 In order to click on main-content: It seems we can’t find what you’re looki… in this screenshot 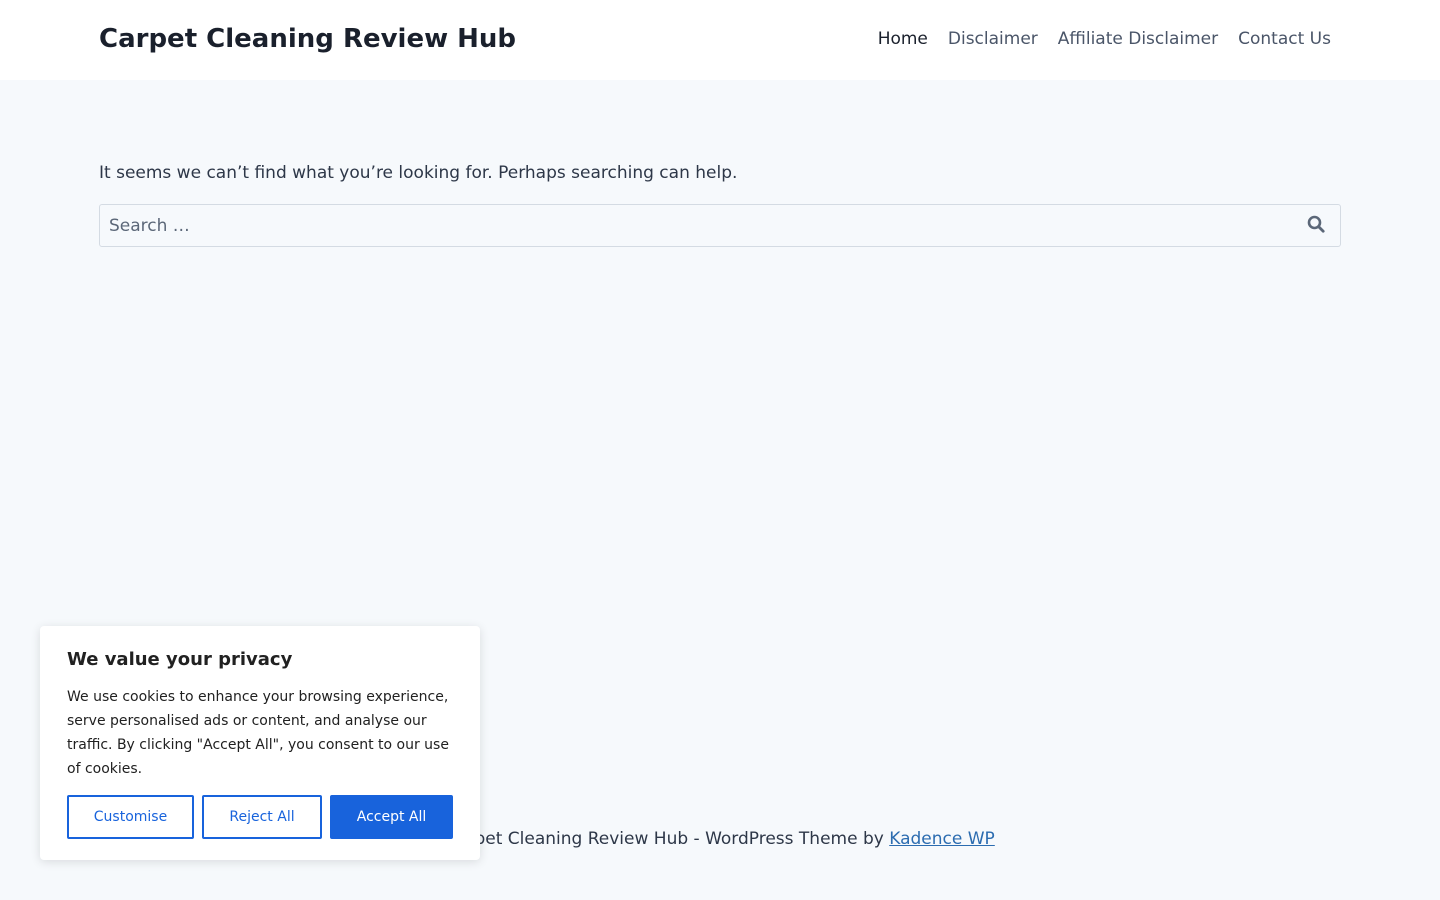, I will do `click(720, 203)`.